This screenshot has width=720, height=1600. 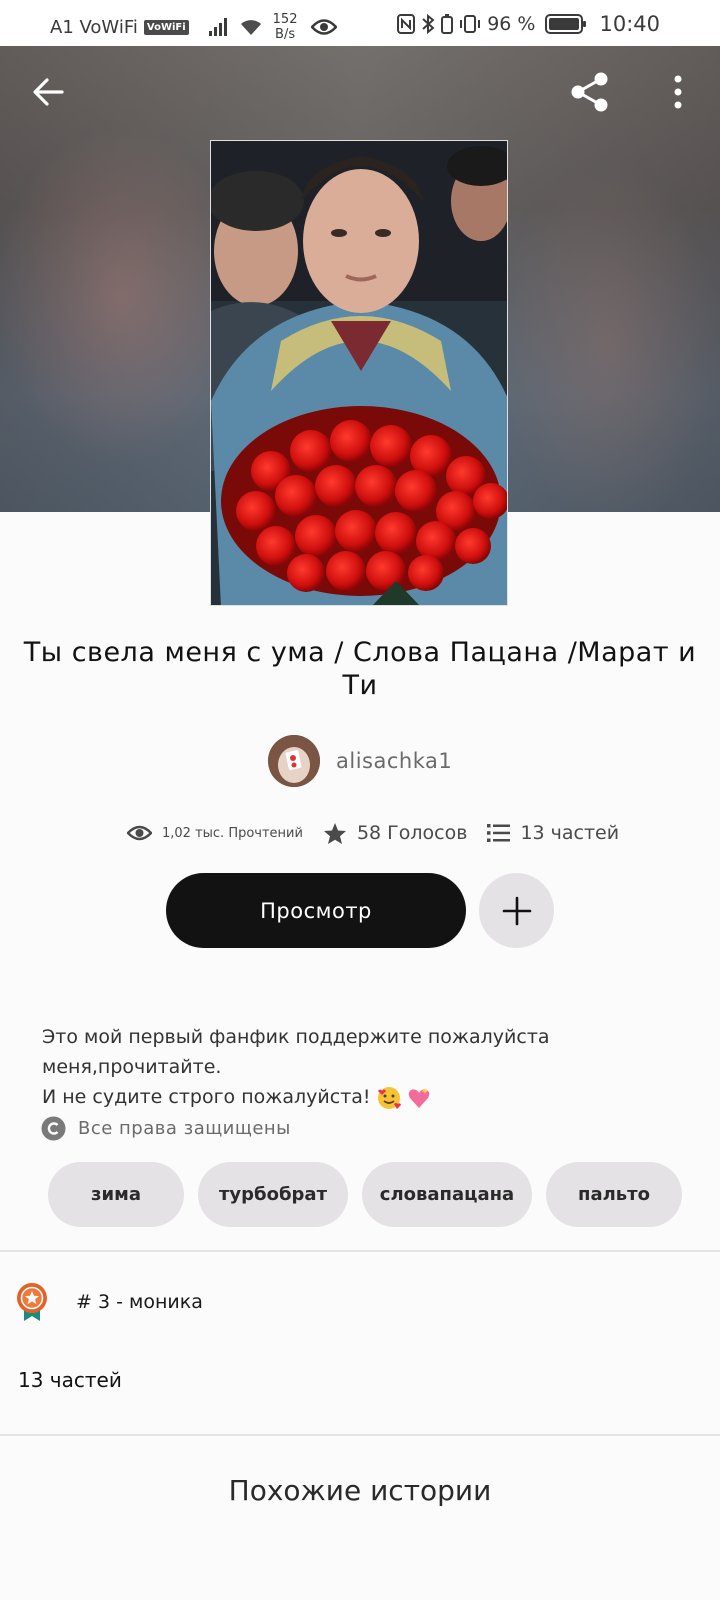 What do you see at coordinates (285, 19) in the screenshot?
I see `speed-value: 152` at bounding box center [285, 19].